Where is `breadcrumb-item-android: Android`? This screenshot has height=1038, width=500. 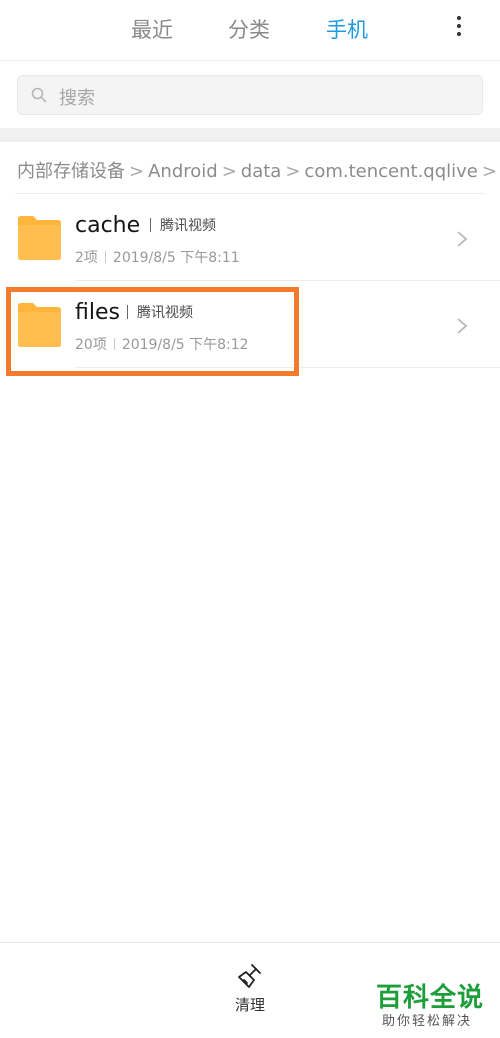 breadcrumb-item-android: Android is located at coordinates (183, 171).